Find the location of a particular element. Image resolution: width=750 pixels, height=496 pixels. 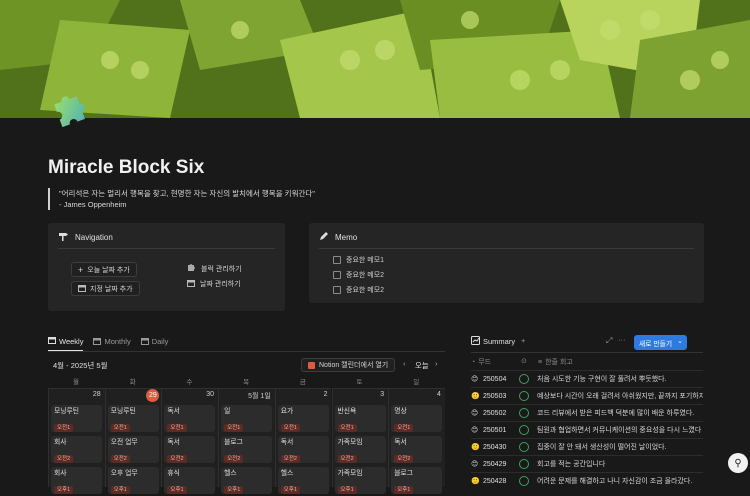

table-row: 🙂 250428 어려운 문제를 해결하고 나니 자신감이 조금 올라갔다. is located at coordinates (587, 480).